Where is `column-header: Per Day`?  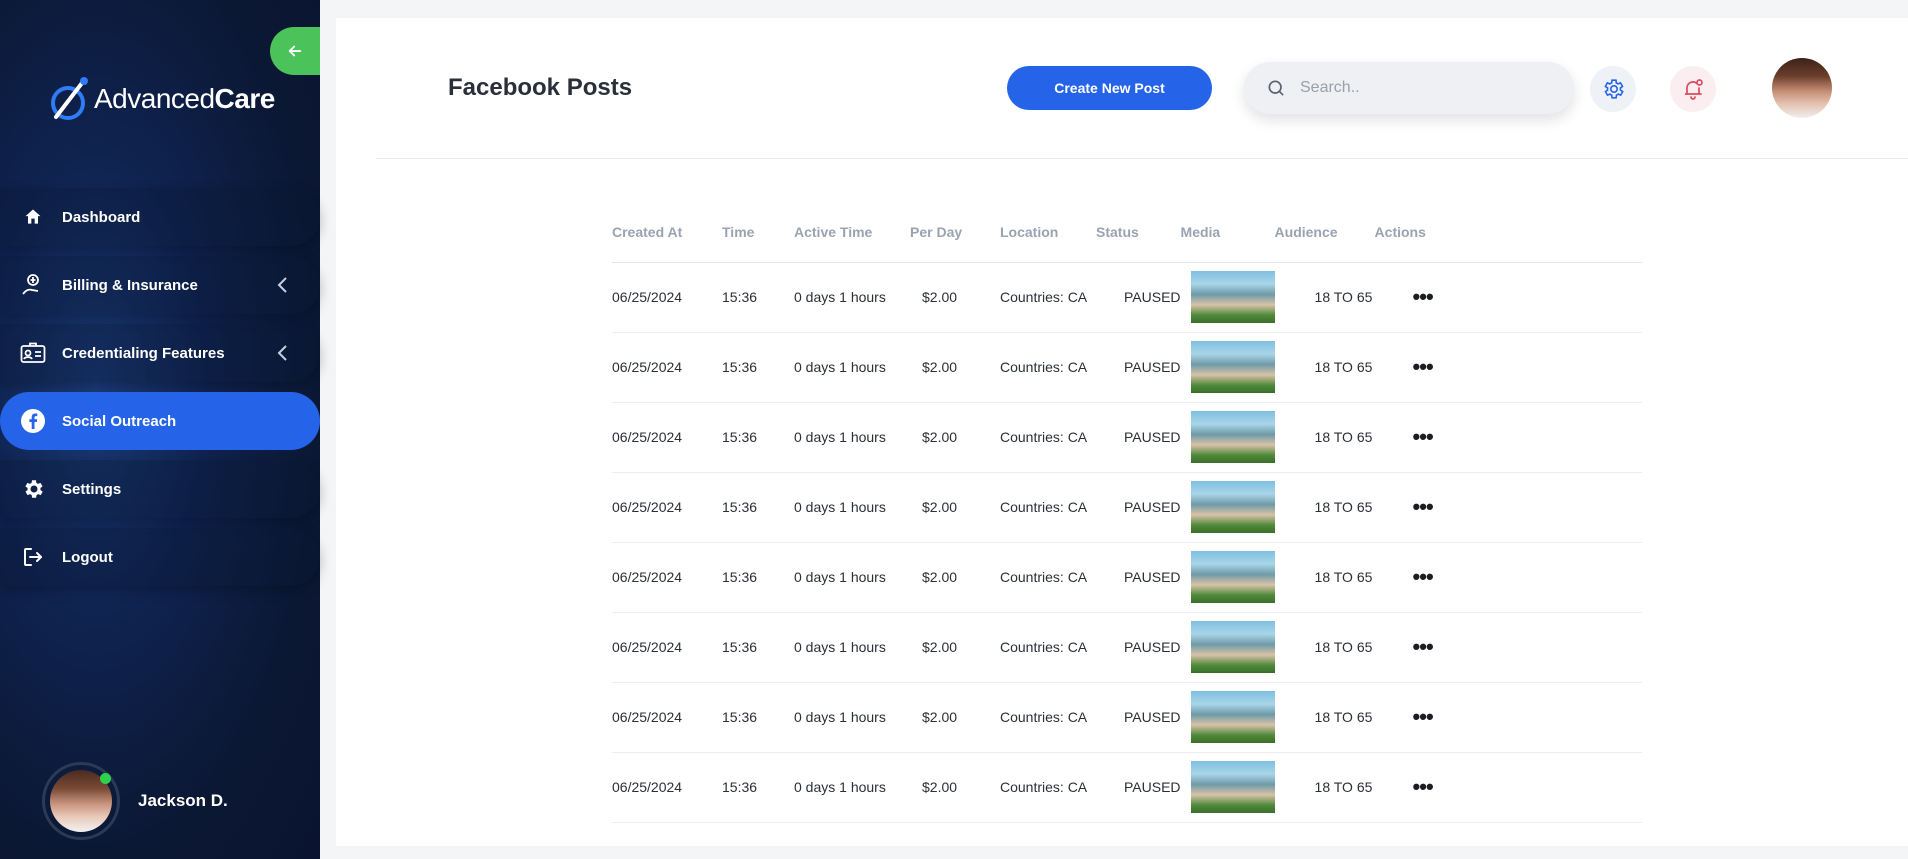 column-header: Per Day is located at coordinates (955, 232).